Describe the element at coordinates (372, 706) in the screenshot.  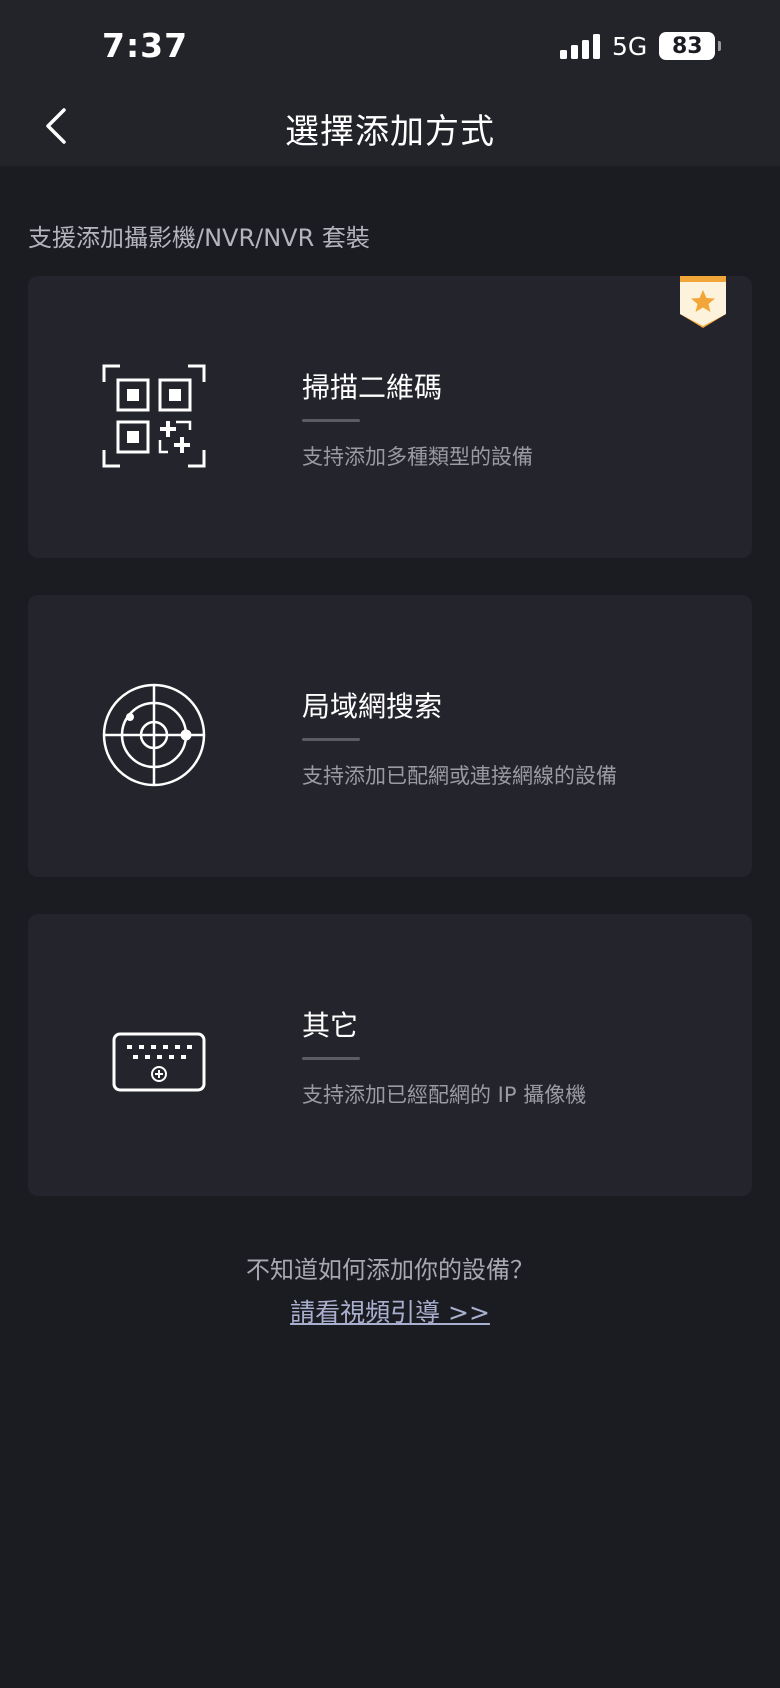
I see `option-title: 局域網搜索` at that location.